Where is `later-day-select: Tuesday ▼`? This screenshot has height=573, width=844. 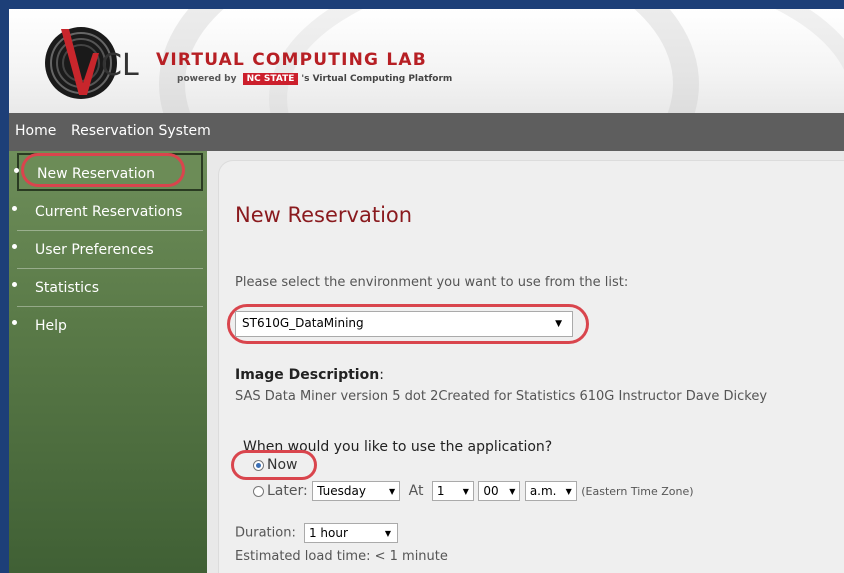
later-day-select: Tuesday ▼ is located at coordinates (356, 491).